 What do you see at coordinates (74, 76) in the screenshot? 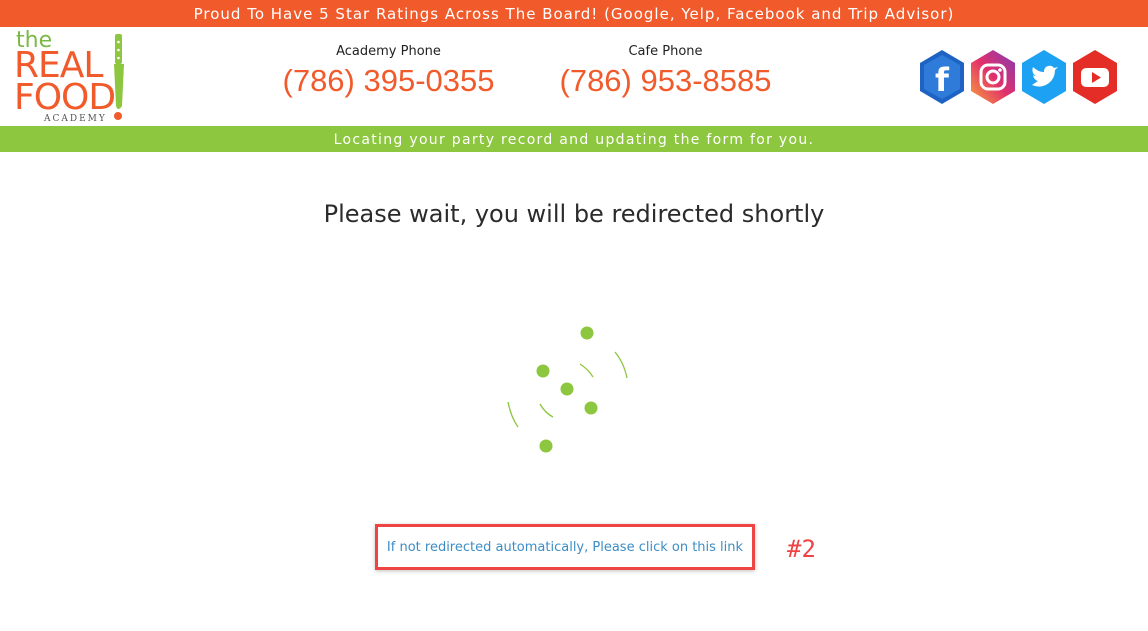
I see `logo: the REAL FOOD ACADEMY` at bounding box center [74, 76].